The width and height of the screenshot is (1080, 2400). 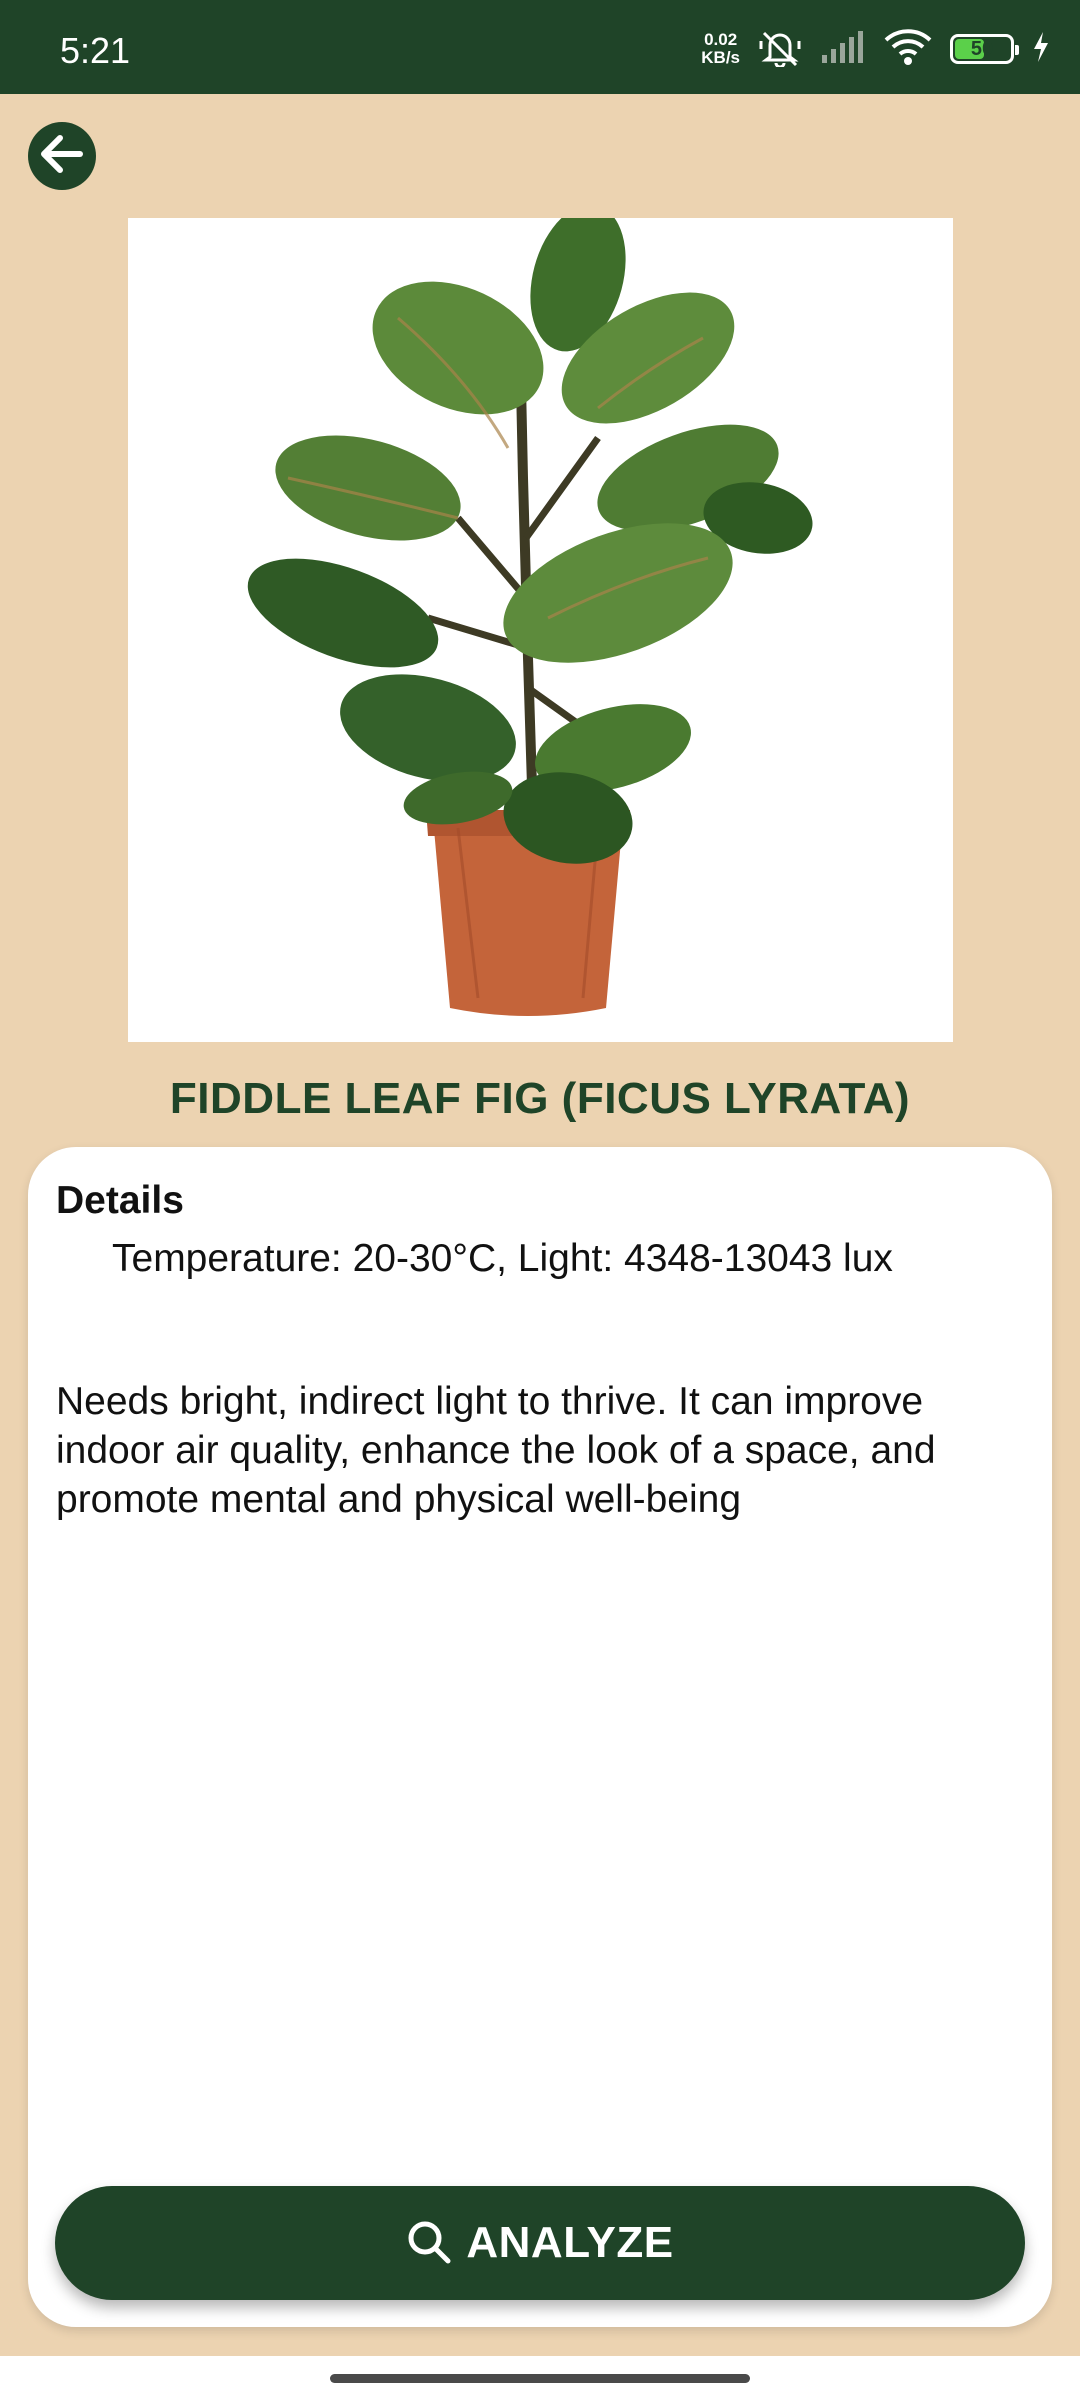 I want to click on network-speed-value: 0.02, so click(x=721, y=39).